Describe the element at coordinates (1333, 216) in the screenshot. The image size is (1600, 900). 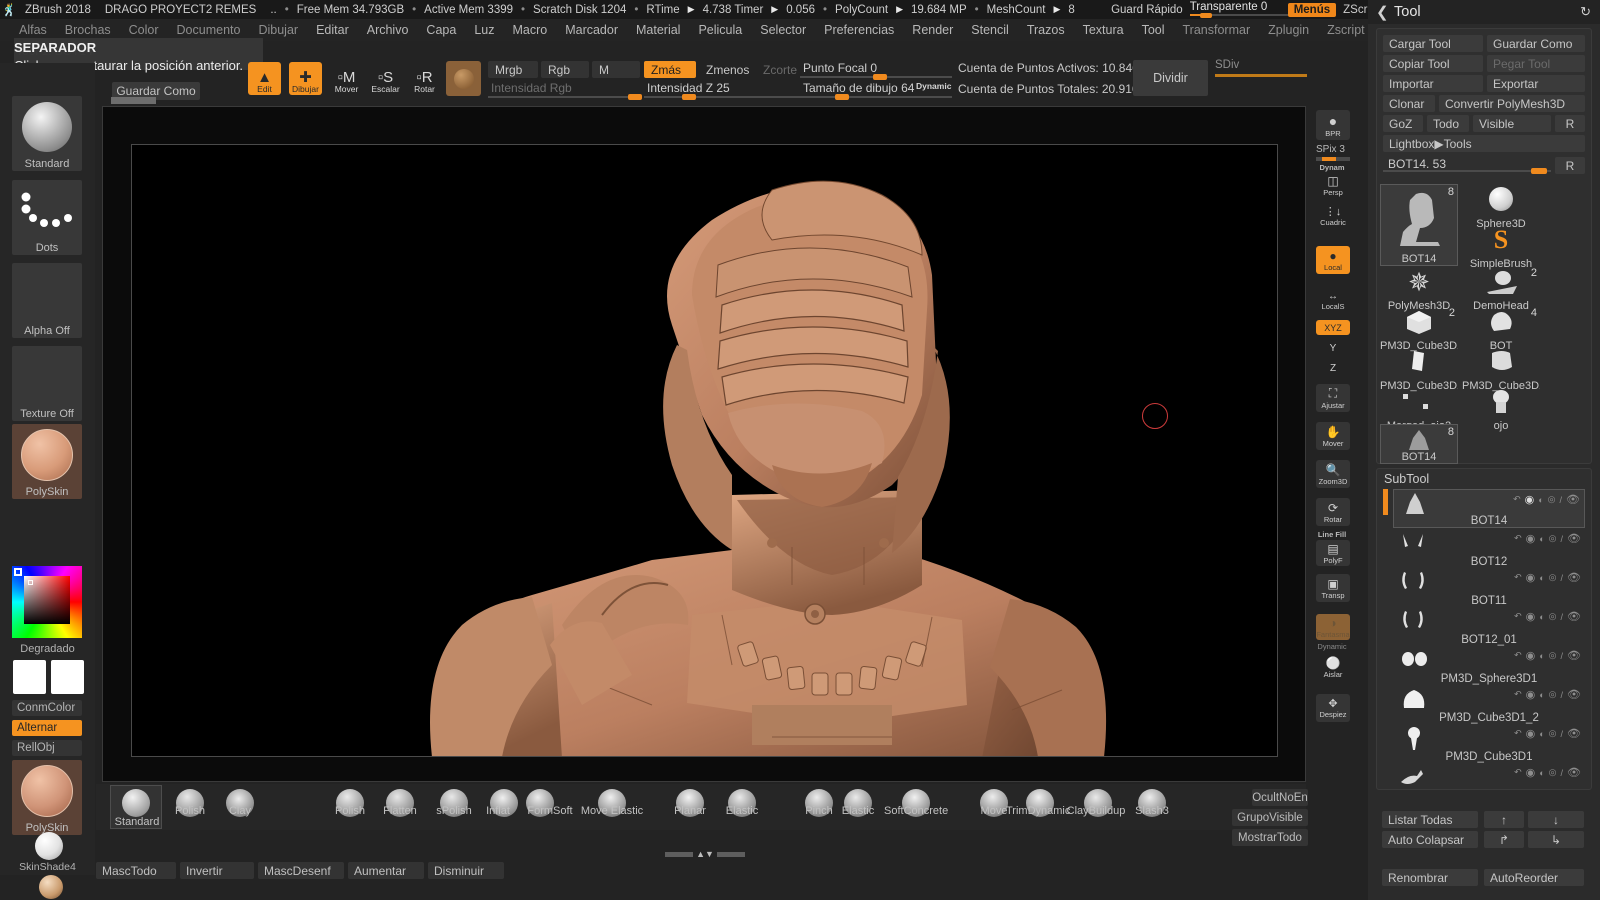
I see `grid-button: ⋮↓ Cuadric` at that location.